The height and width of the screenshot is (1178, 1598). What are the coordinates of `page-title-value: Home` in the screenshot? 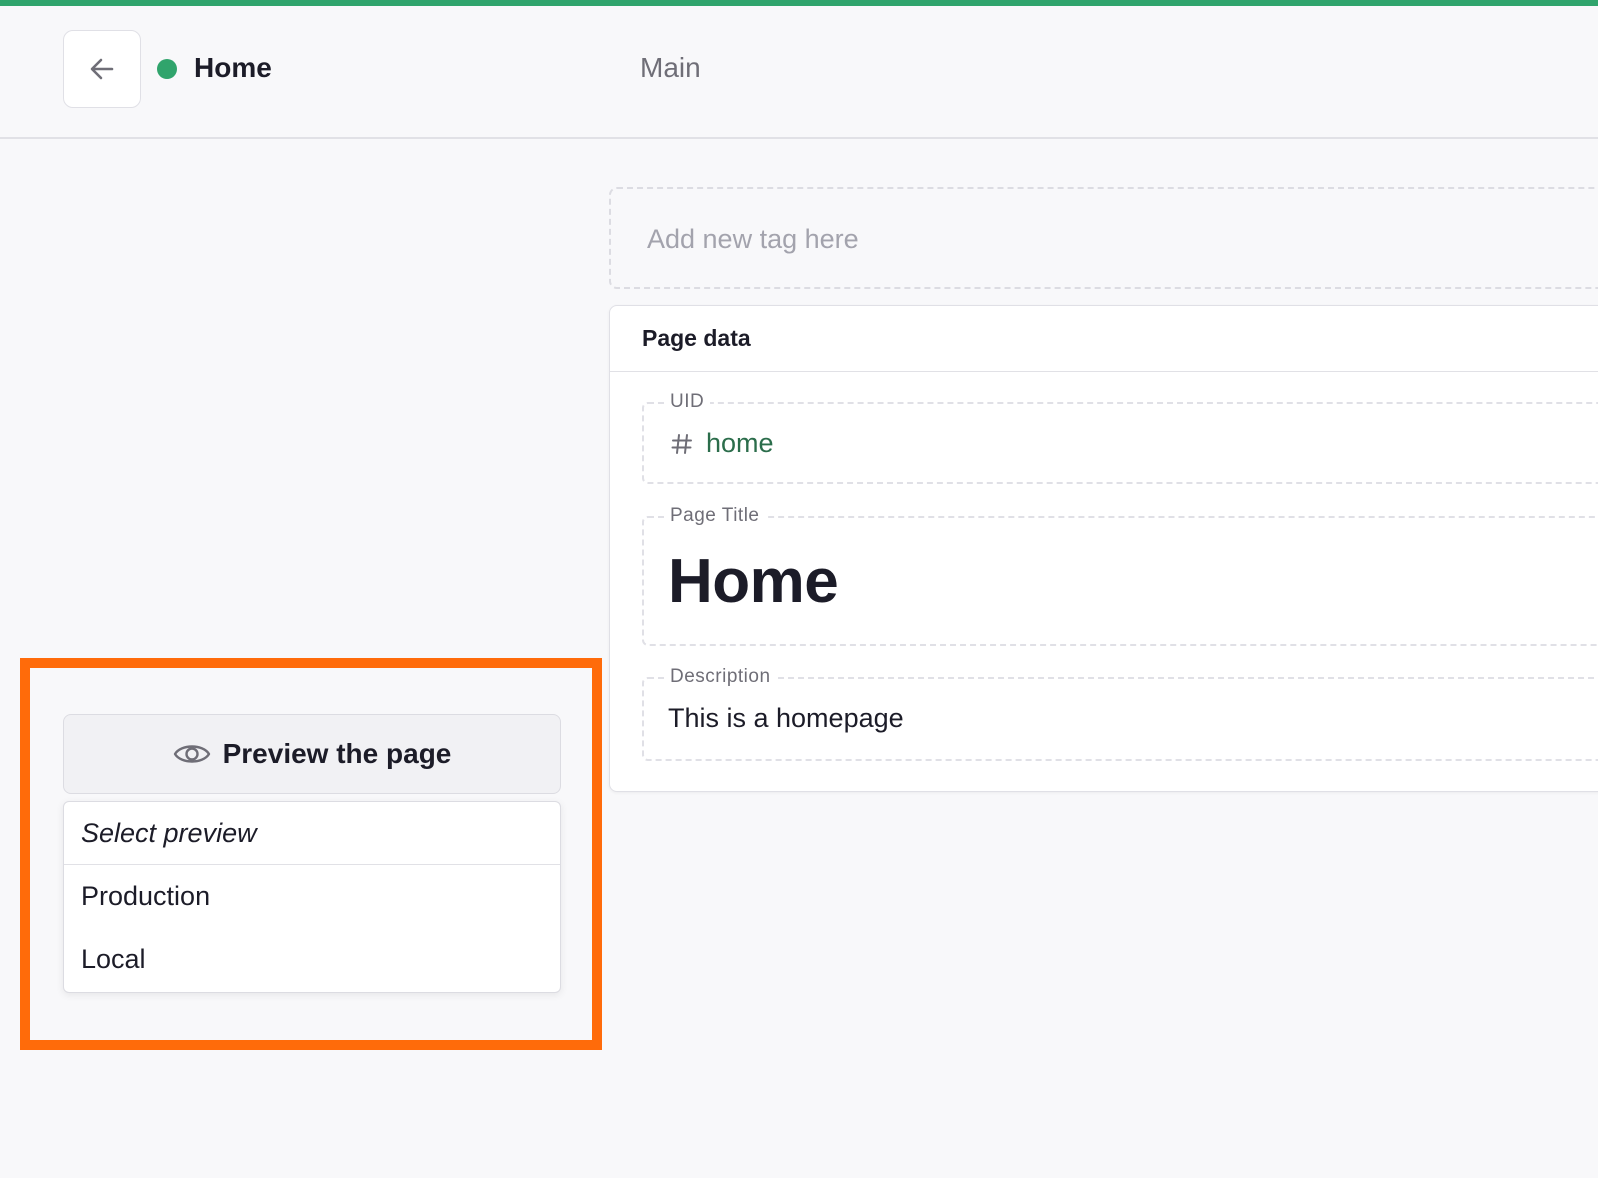 It's located at (753, 581).